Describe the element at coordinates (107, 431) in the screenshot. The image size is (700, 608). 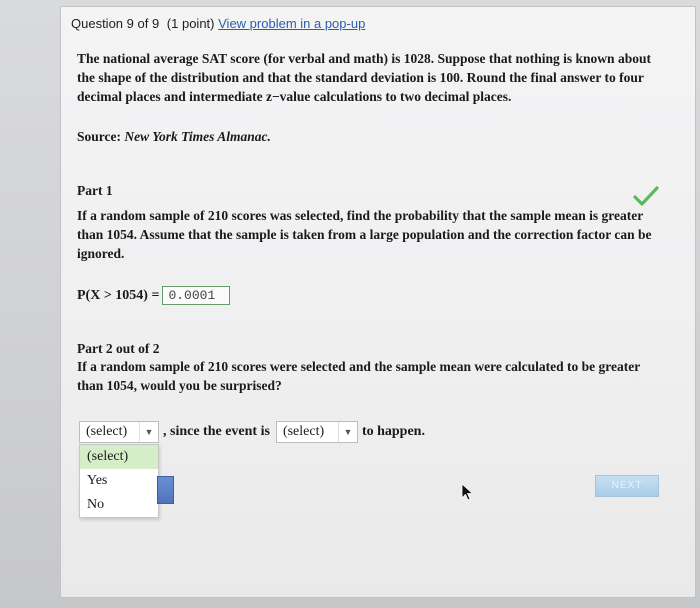
I see `surprise-select-value: (select)` at that location.